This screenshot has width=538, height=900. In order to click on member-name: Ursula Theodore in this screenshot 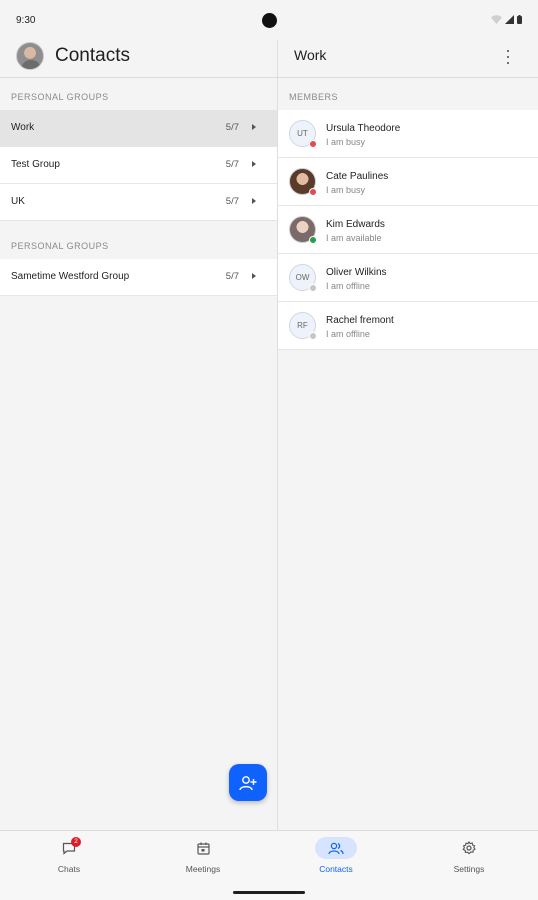, I will do `click(363, 128)`.